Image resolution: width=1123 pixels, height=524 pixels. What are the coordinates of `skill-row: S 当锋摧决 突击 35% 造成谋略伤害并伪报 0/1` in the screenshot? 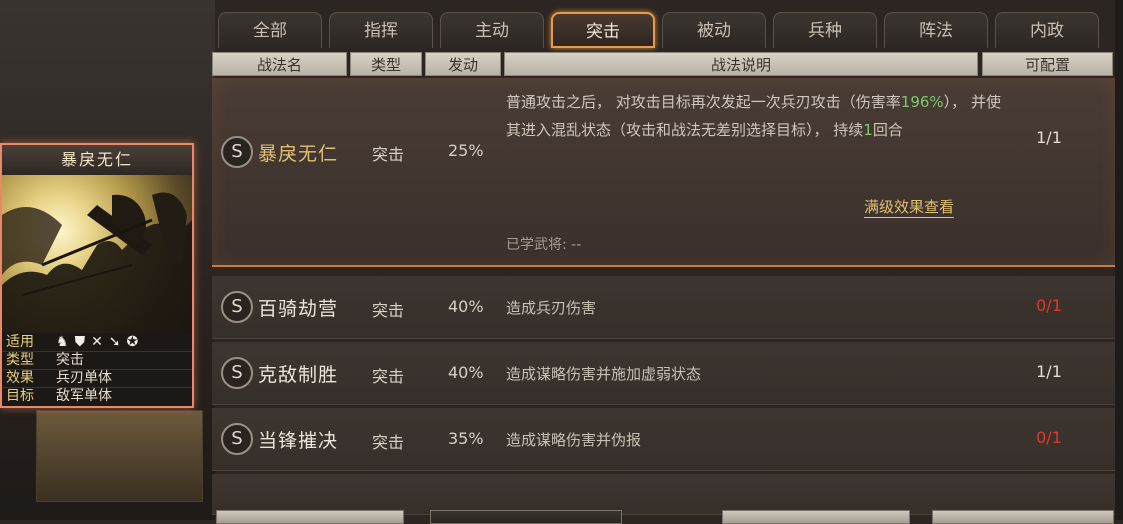 It's located at (663, 439).